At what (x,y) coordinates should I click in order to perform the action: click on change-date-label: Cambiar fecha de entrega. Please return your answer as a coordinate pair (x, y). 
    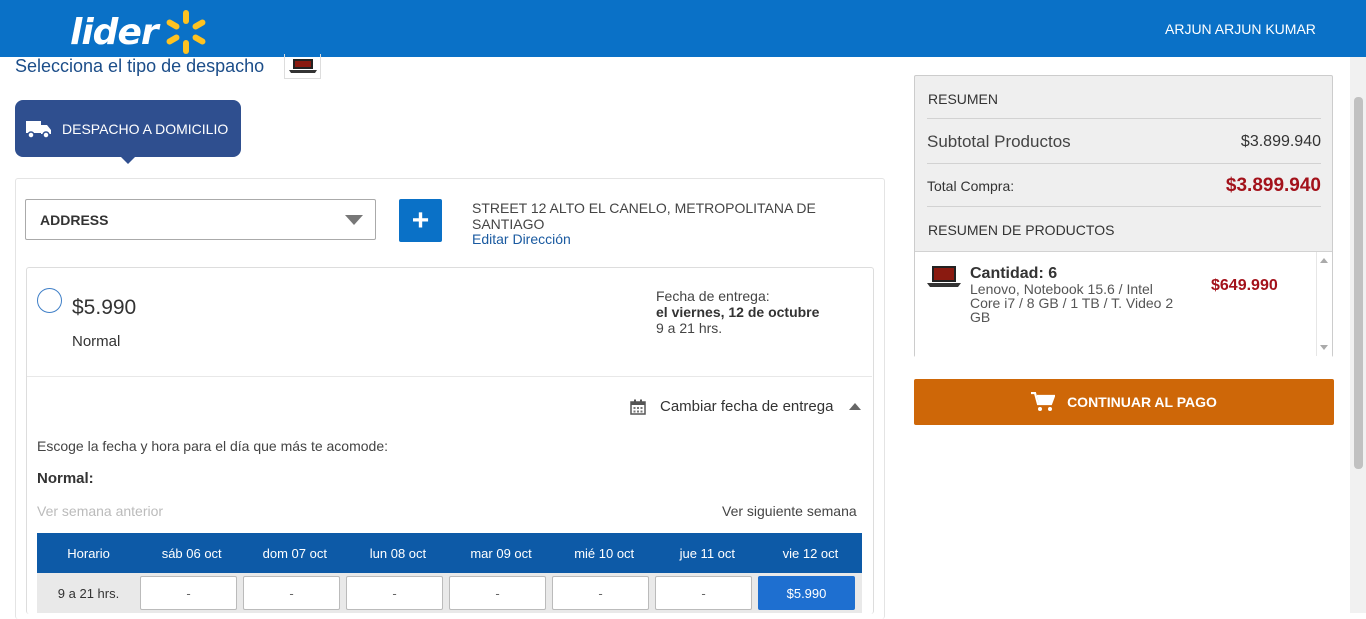
    Looking at the image, I should click on (747, 406).